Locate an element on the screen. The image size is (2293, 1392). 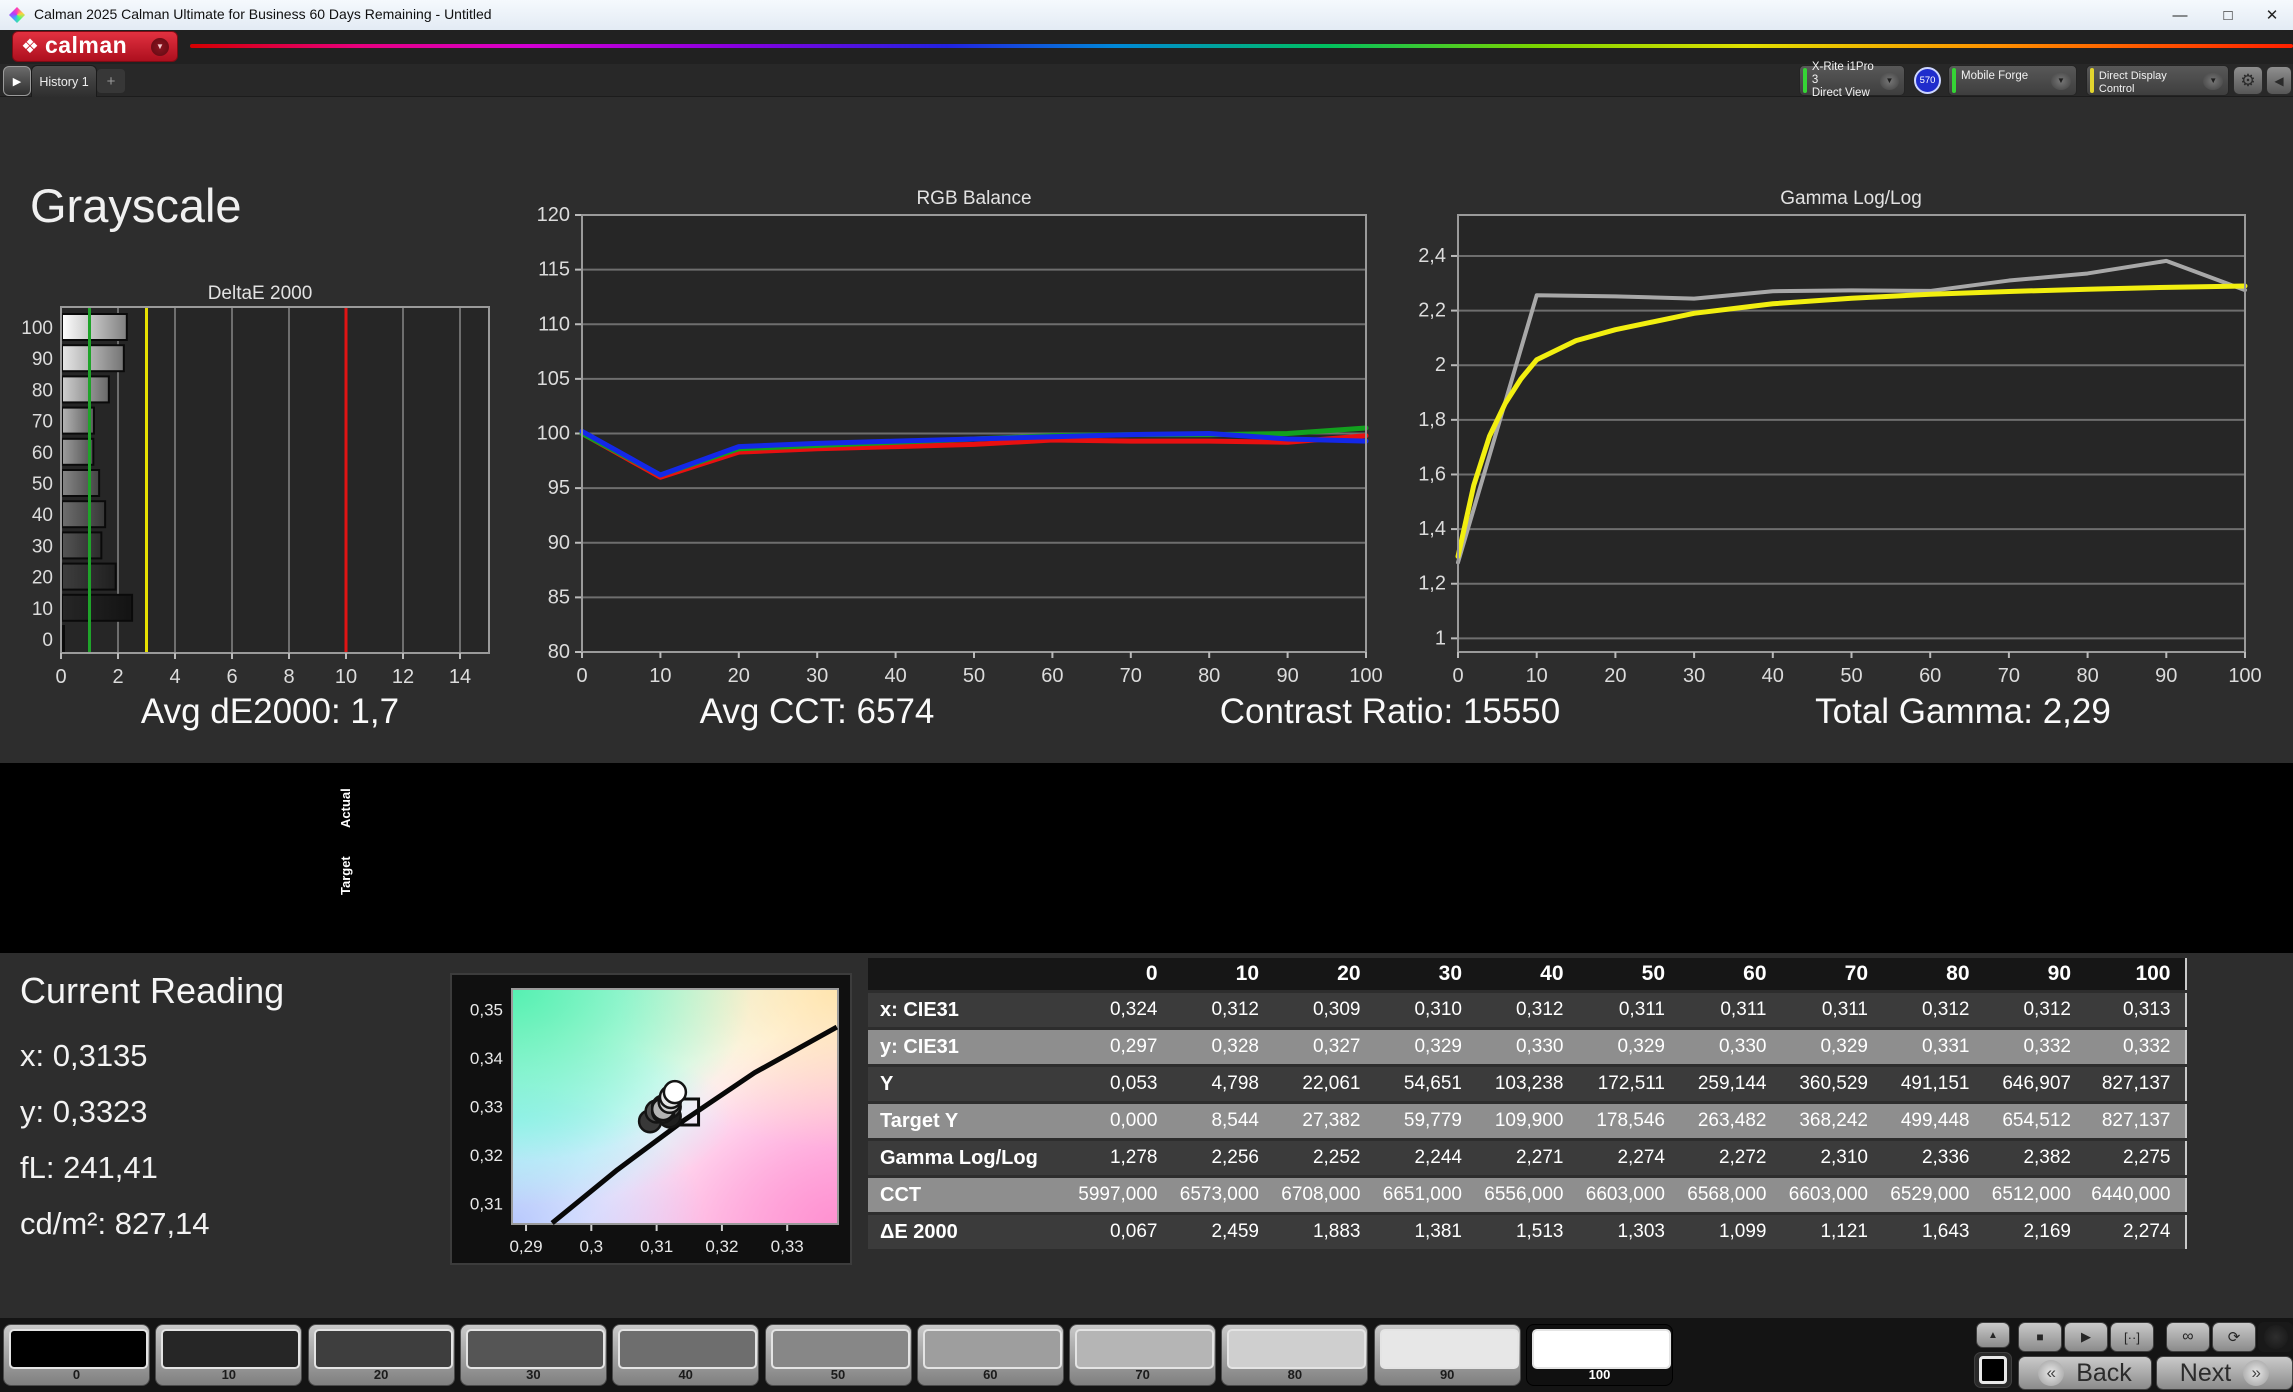
patch-button-80: 80 is located at coordinates (1295, 1355).